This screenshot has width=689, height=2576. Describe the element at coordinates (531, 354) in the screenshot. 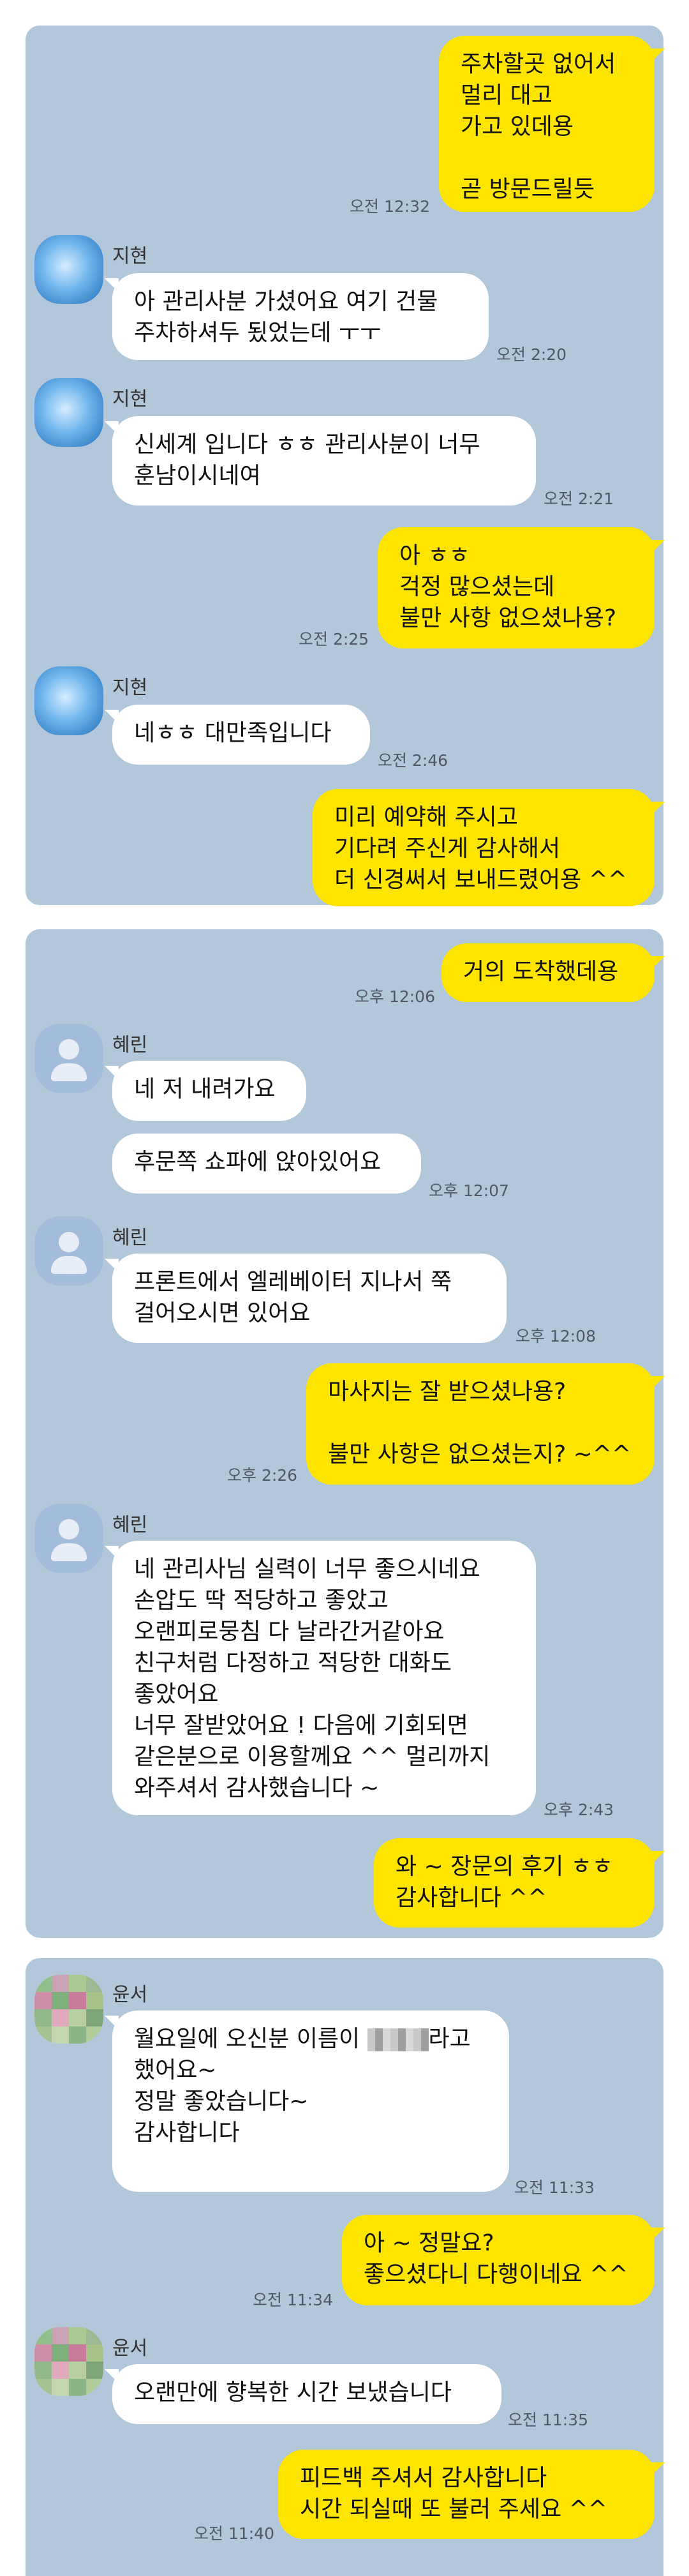

I see `message-time: 오전 2:20` at that location.